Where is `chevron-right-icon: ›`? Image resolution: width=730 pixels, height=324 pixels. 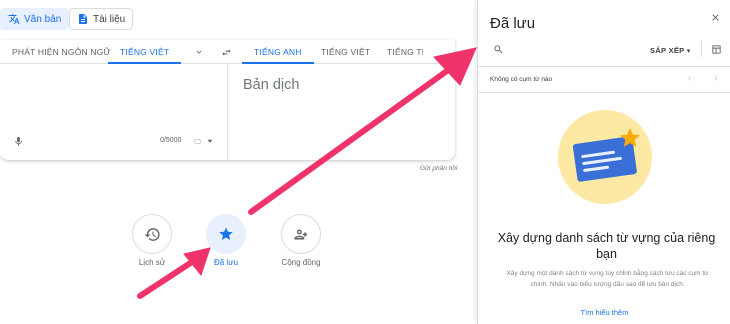
chevron-right-icon: › is located at coordinates (716, 78).